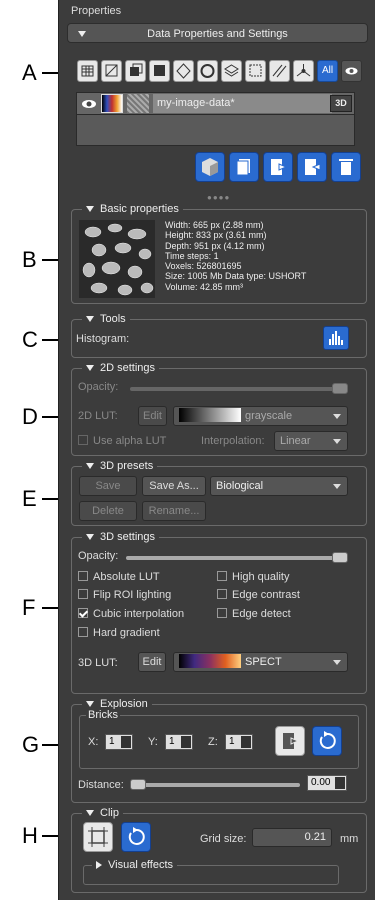 The image size is (375, 900). Describe the element at coordinates (130, 441) in the screenshot. I see `use-alpha-lut-label: Use alpha LUT` at that location.